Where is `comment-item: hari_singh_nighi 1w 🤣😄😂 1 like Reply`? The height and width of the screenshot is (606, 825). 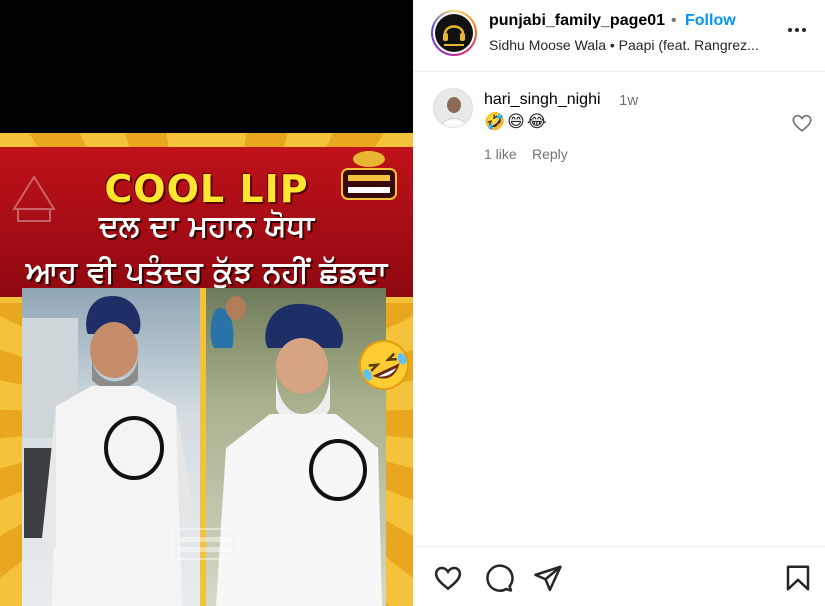
comment-item: hari_singh_nighi 1w 🤣😄😂 1 like Reply is located at coordinates (623, 128).